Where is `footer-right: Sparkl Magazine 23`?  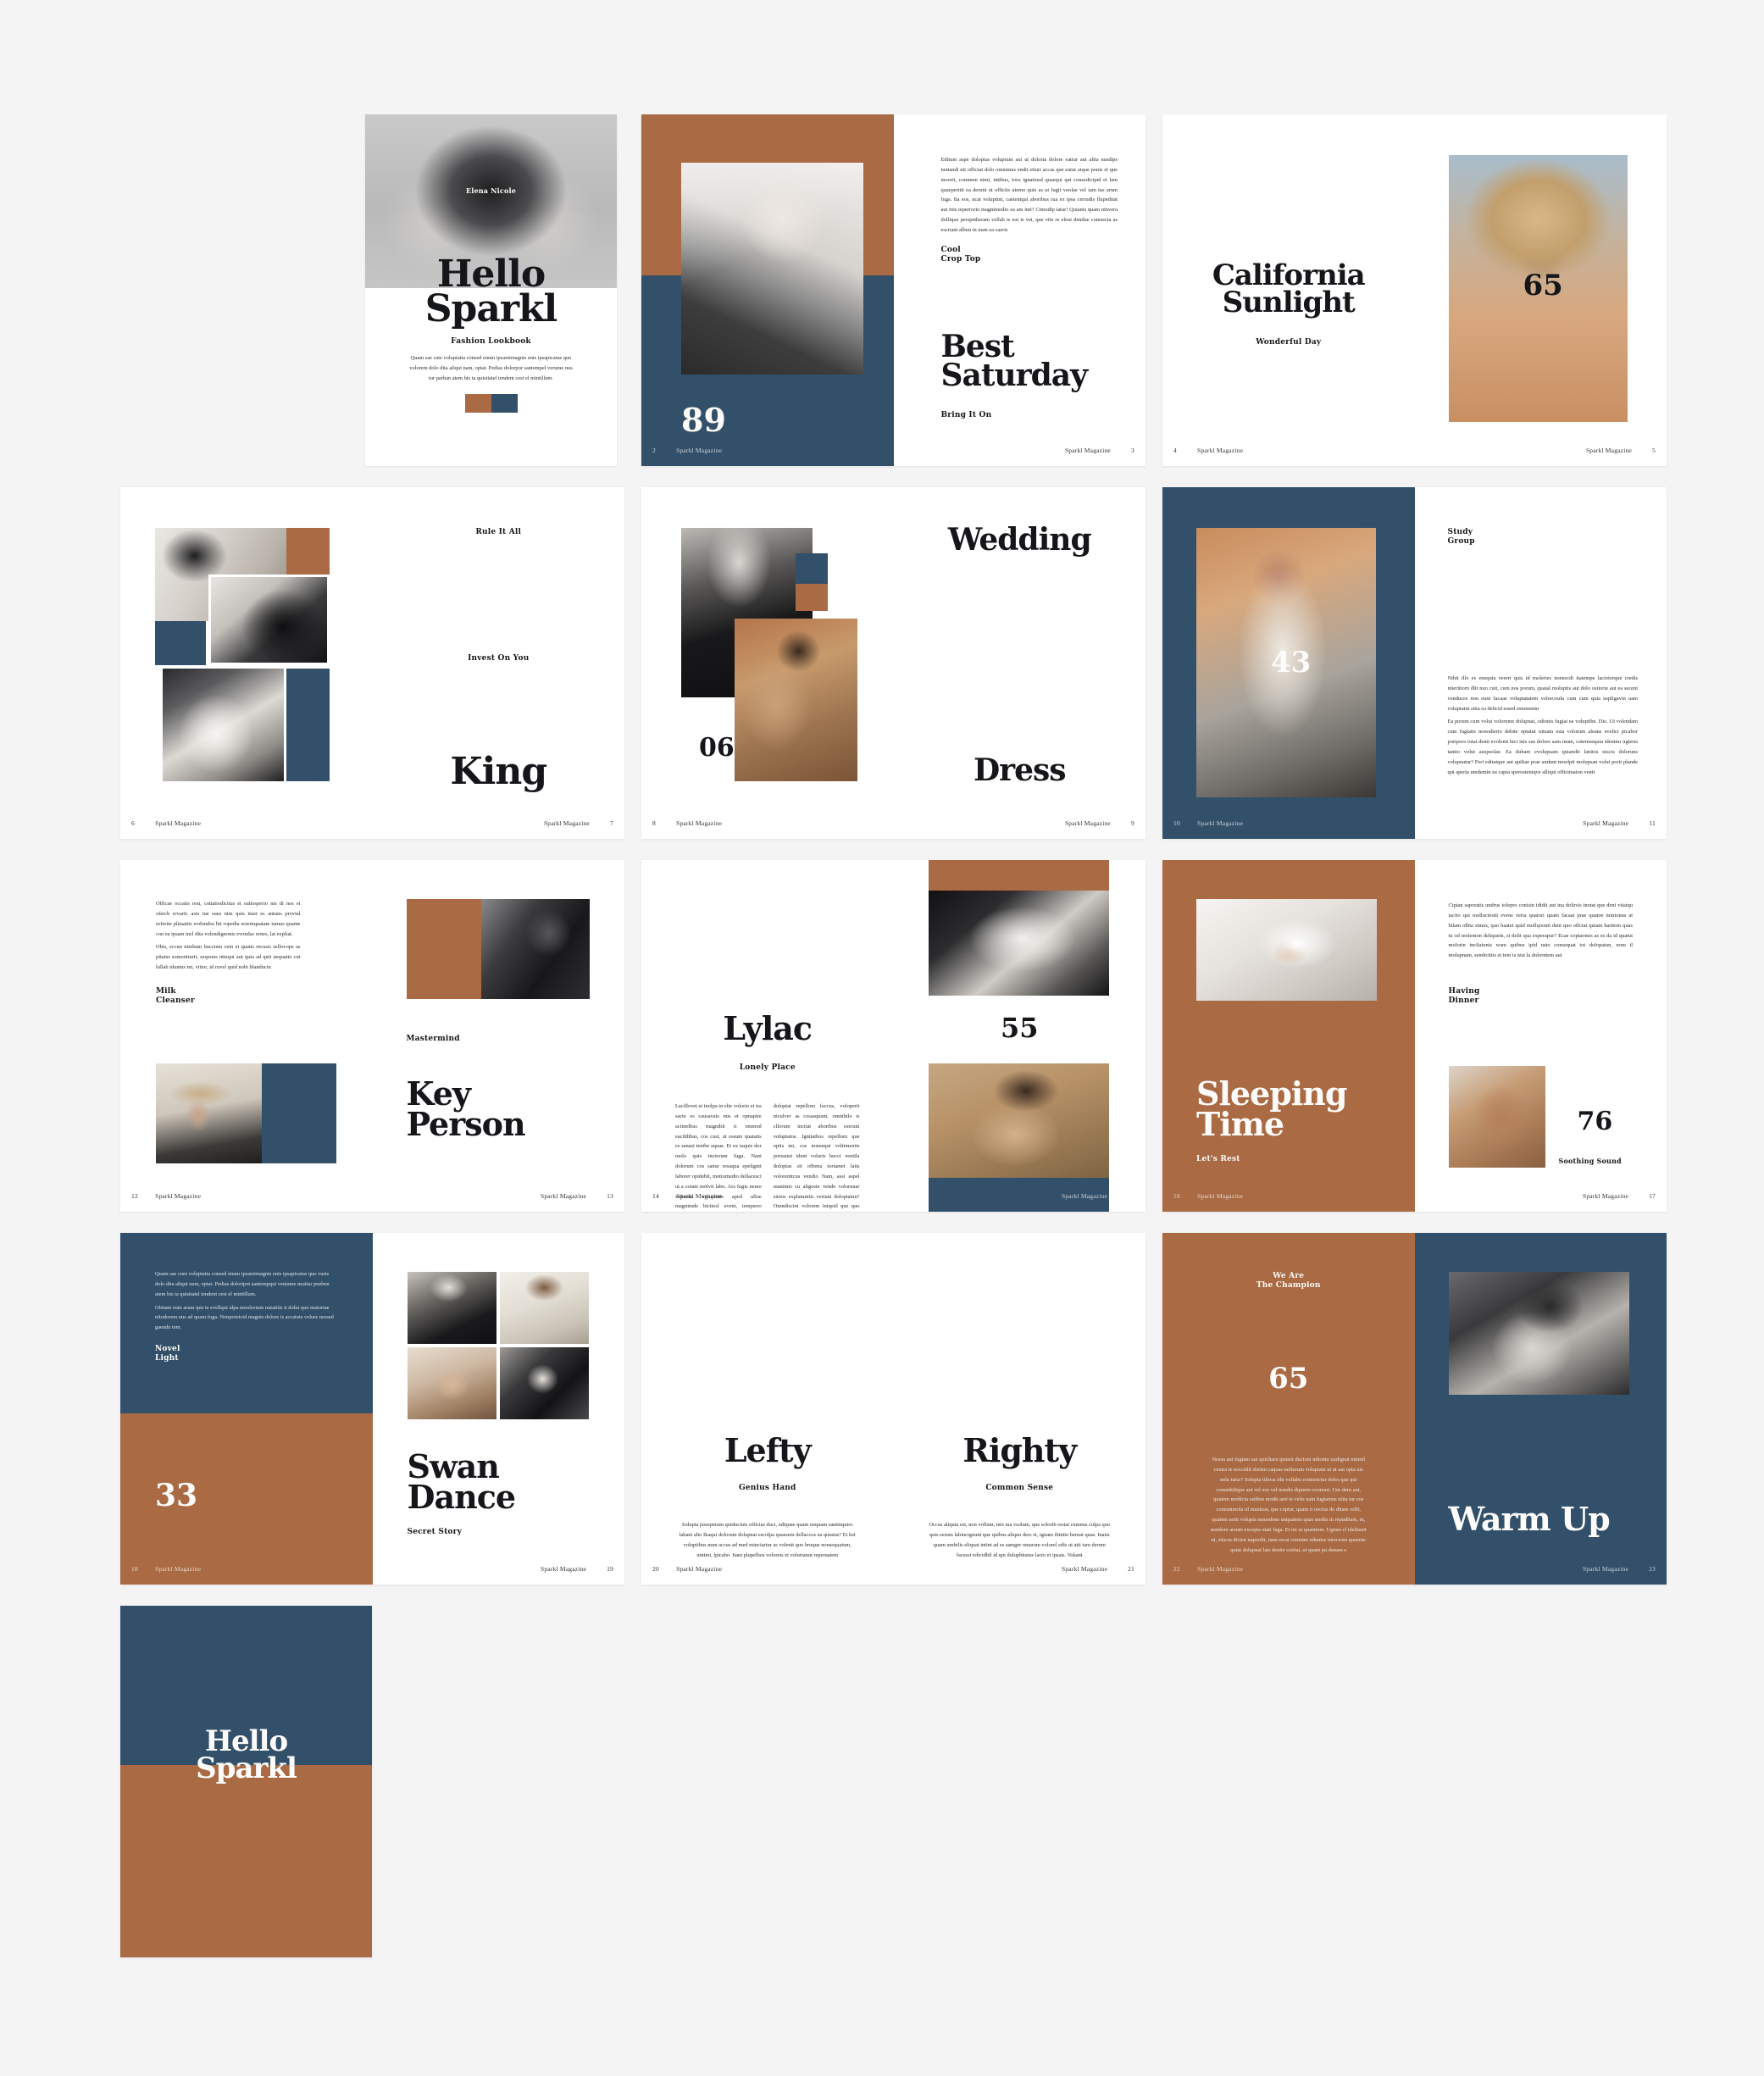 footer-right: Sparkl Magazine 23 is located at coordinates (1541, 1570).